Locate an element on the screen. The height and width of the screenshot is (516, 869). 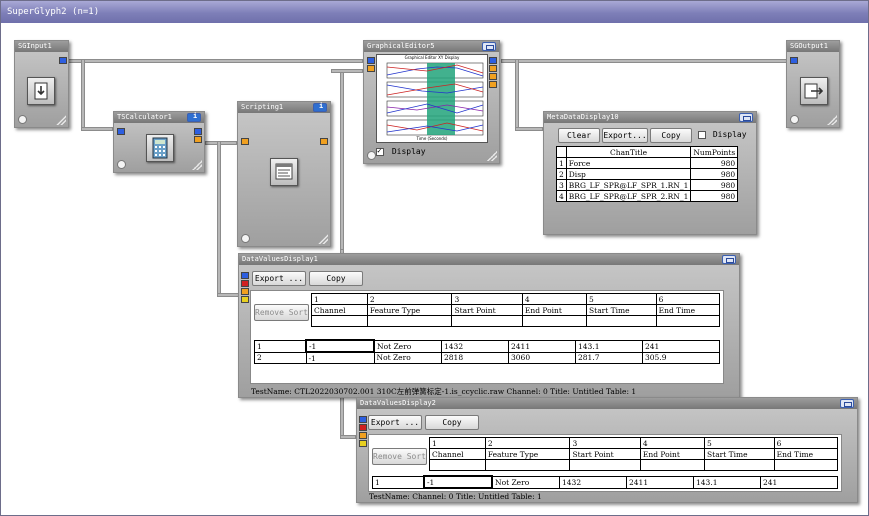
table-row: 4 BRG_LF_SPR@LF_SPR_2.RN_1 980 is located at coordinates (647, 196).